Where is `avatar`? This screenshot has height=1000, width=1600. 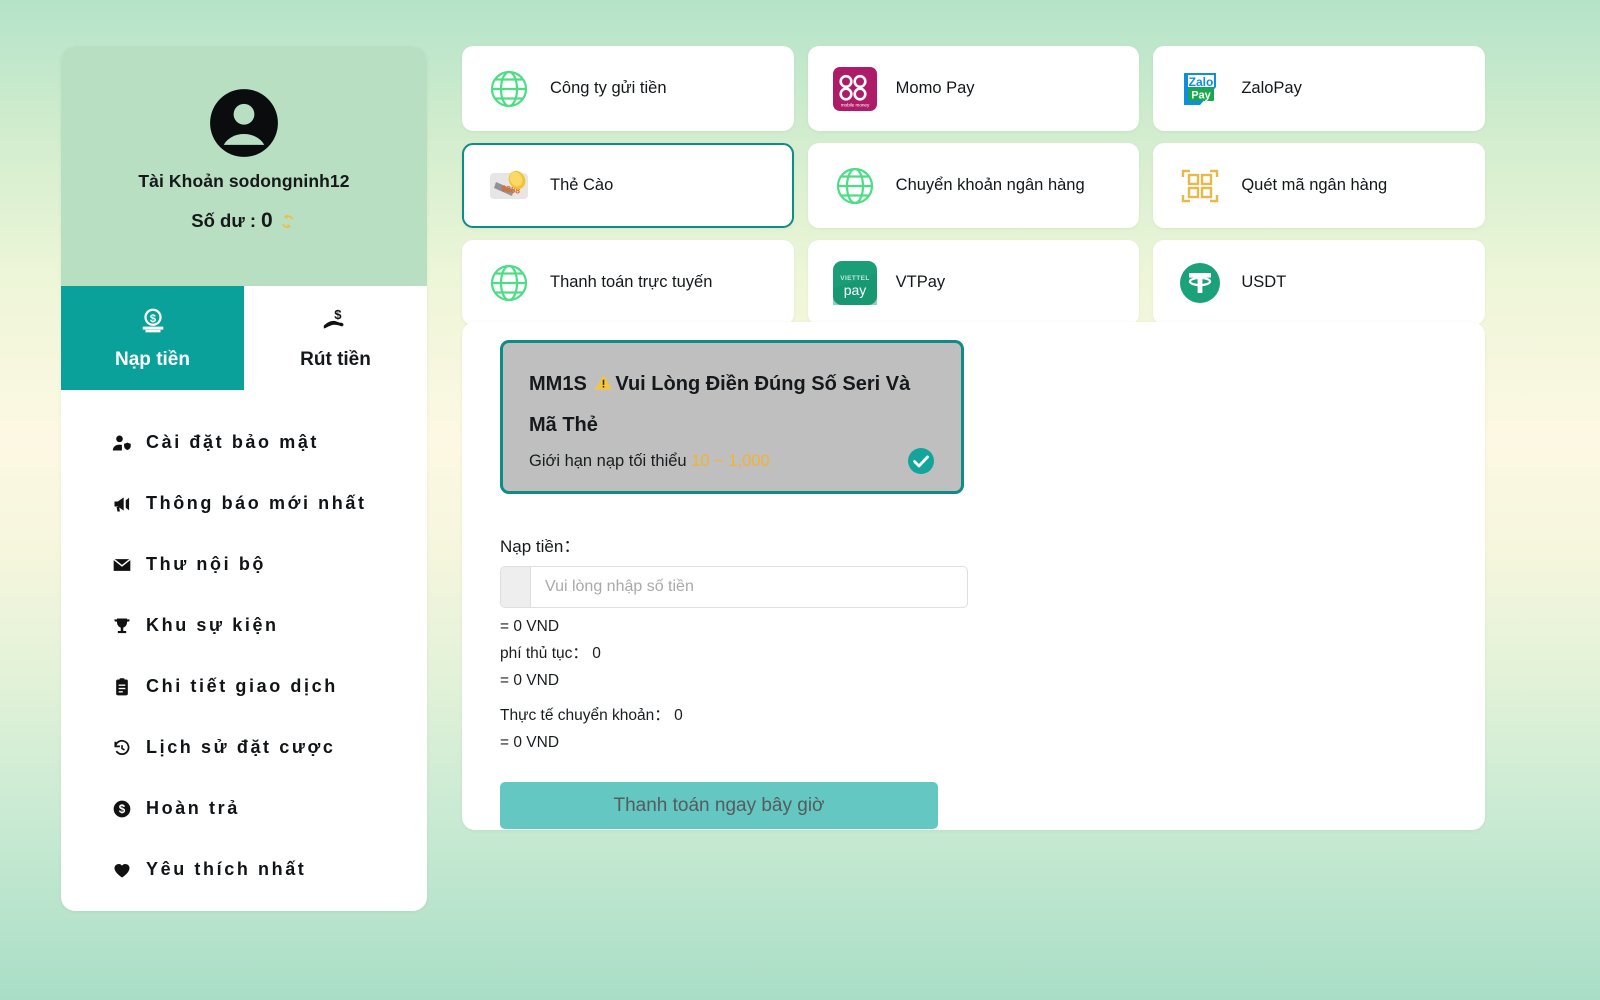
avatar is located at coordinates (244, 123).